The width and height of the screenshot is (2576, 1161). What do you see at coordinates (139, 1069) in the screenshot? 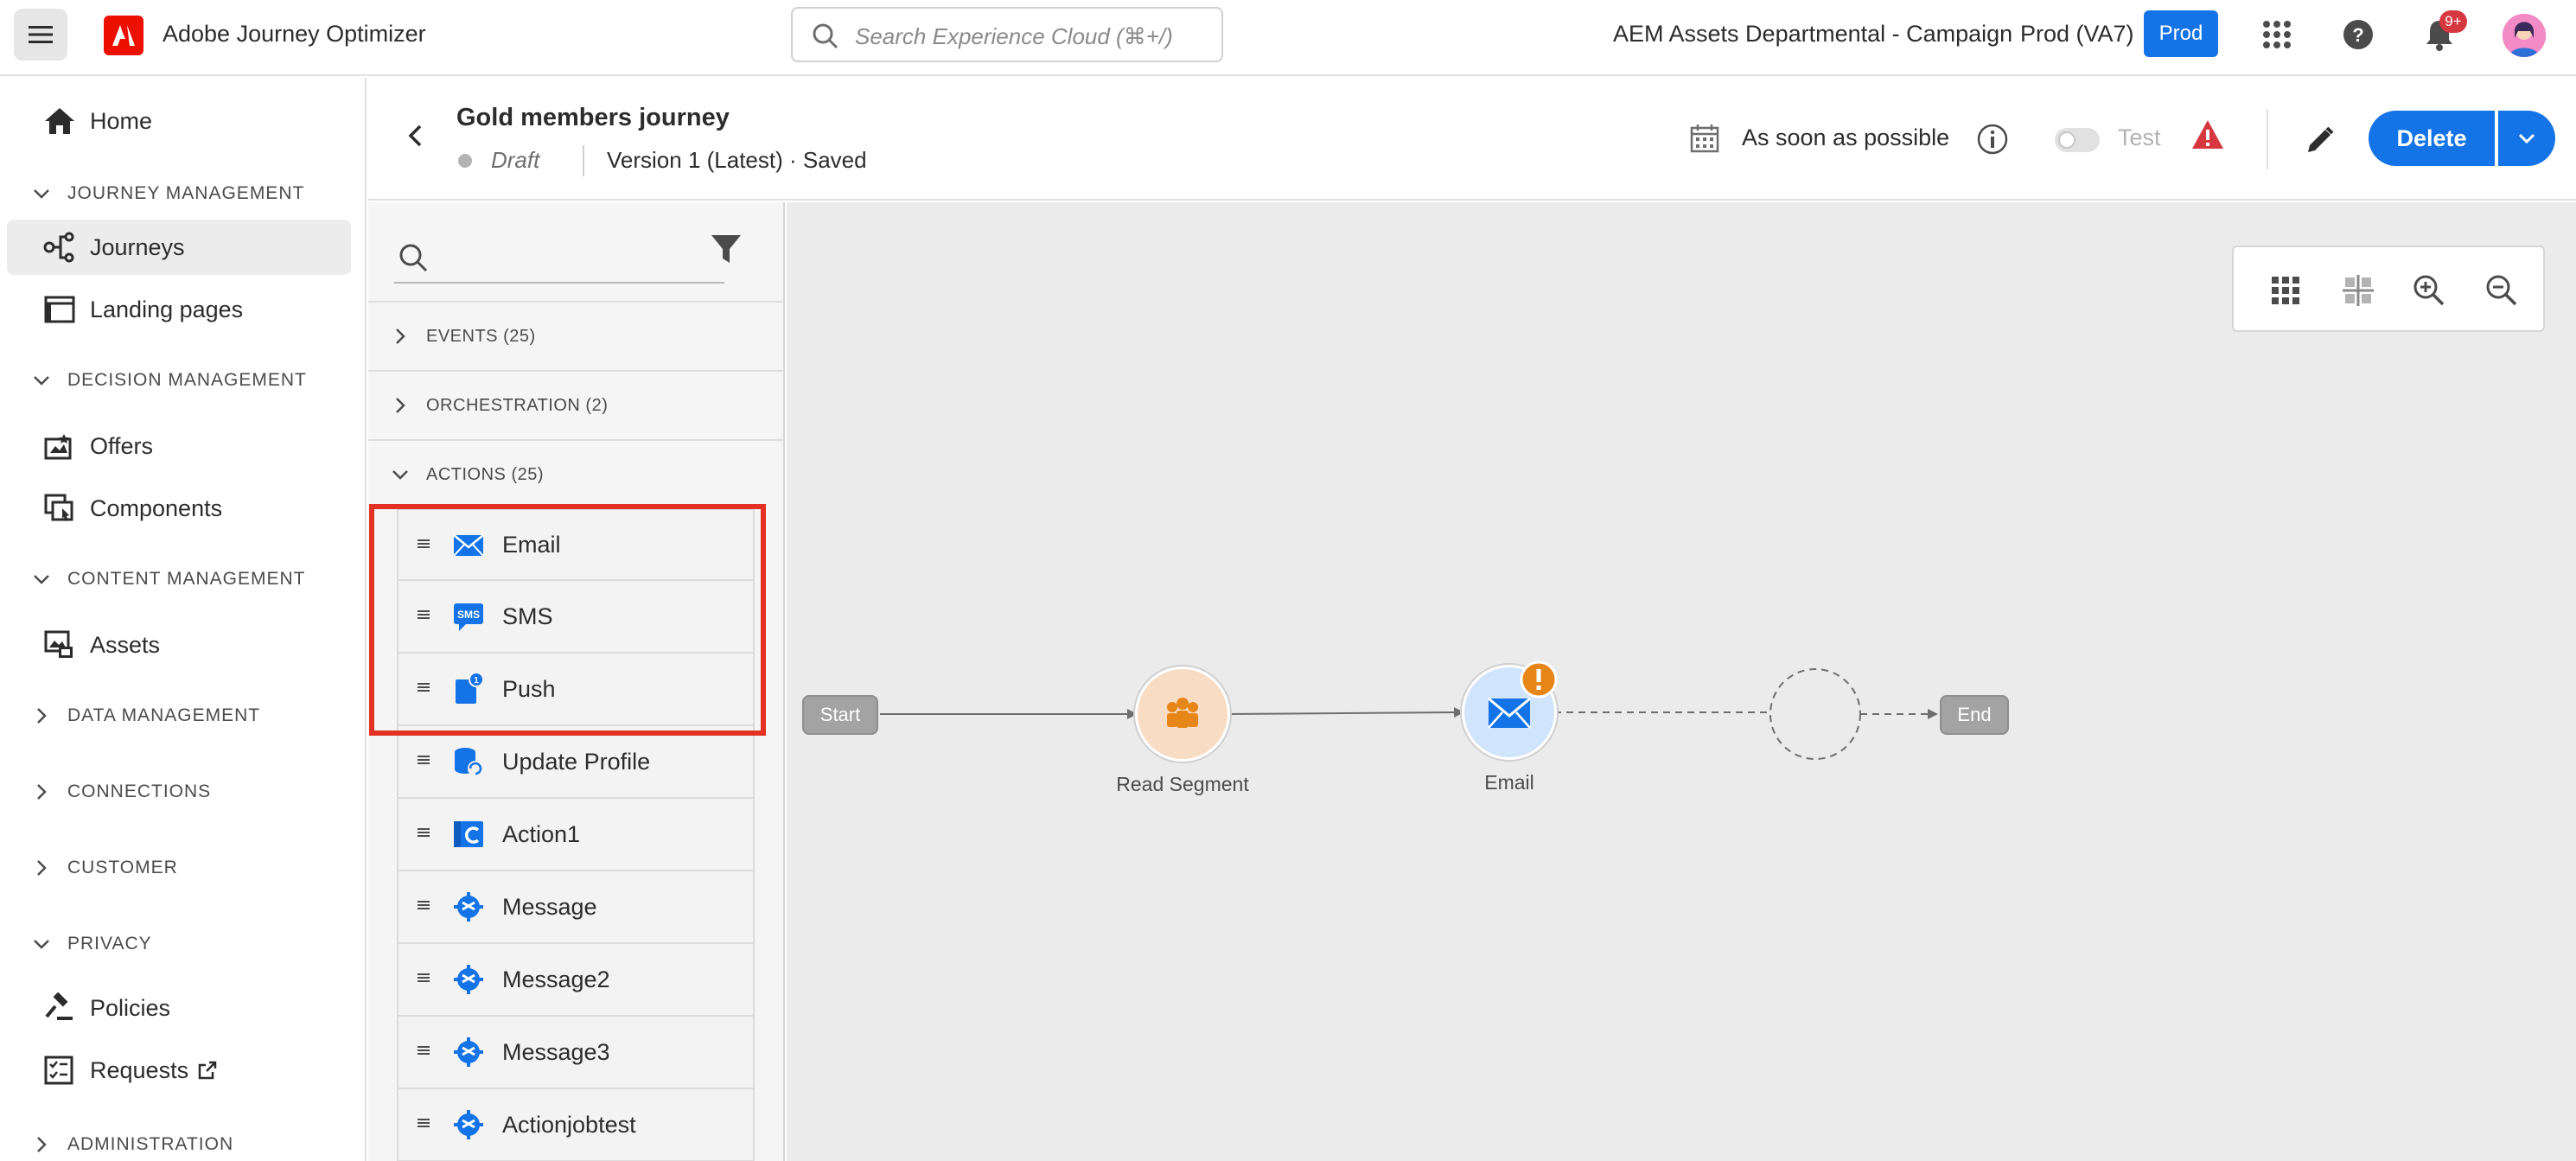
I see `nav-label: Requests` at bounding box center [139, 1069].